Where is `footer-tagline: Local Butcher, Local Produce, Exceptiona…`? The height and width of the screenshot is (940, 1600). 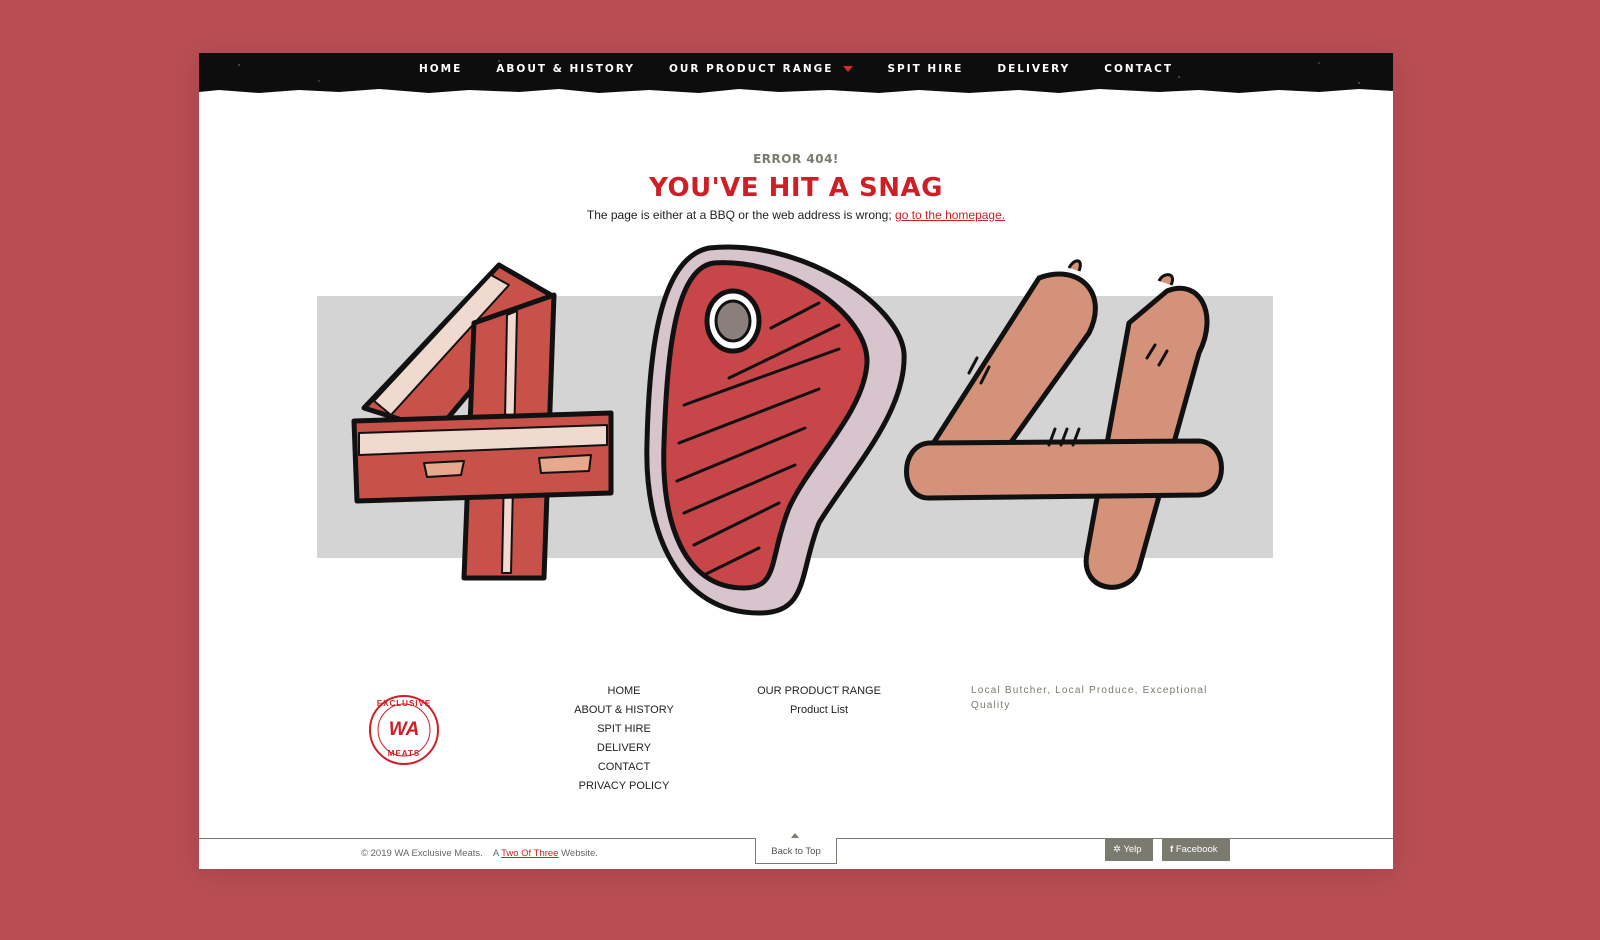 footer-tagline: Local Butcher, Local Produce, Exceptiona… is located at coordinates (1089, 698).